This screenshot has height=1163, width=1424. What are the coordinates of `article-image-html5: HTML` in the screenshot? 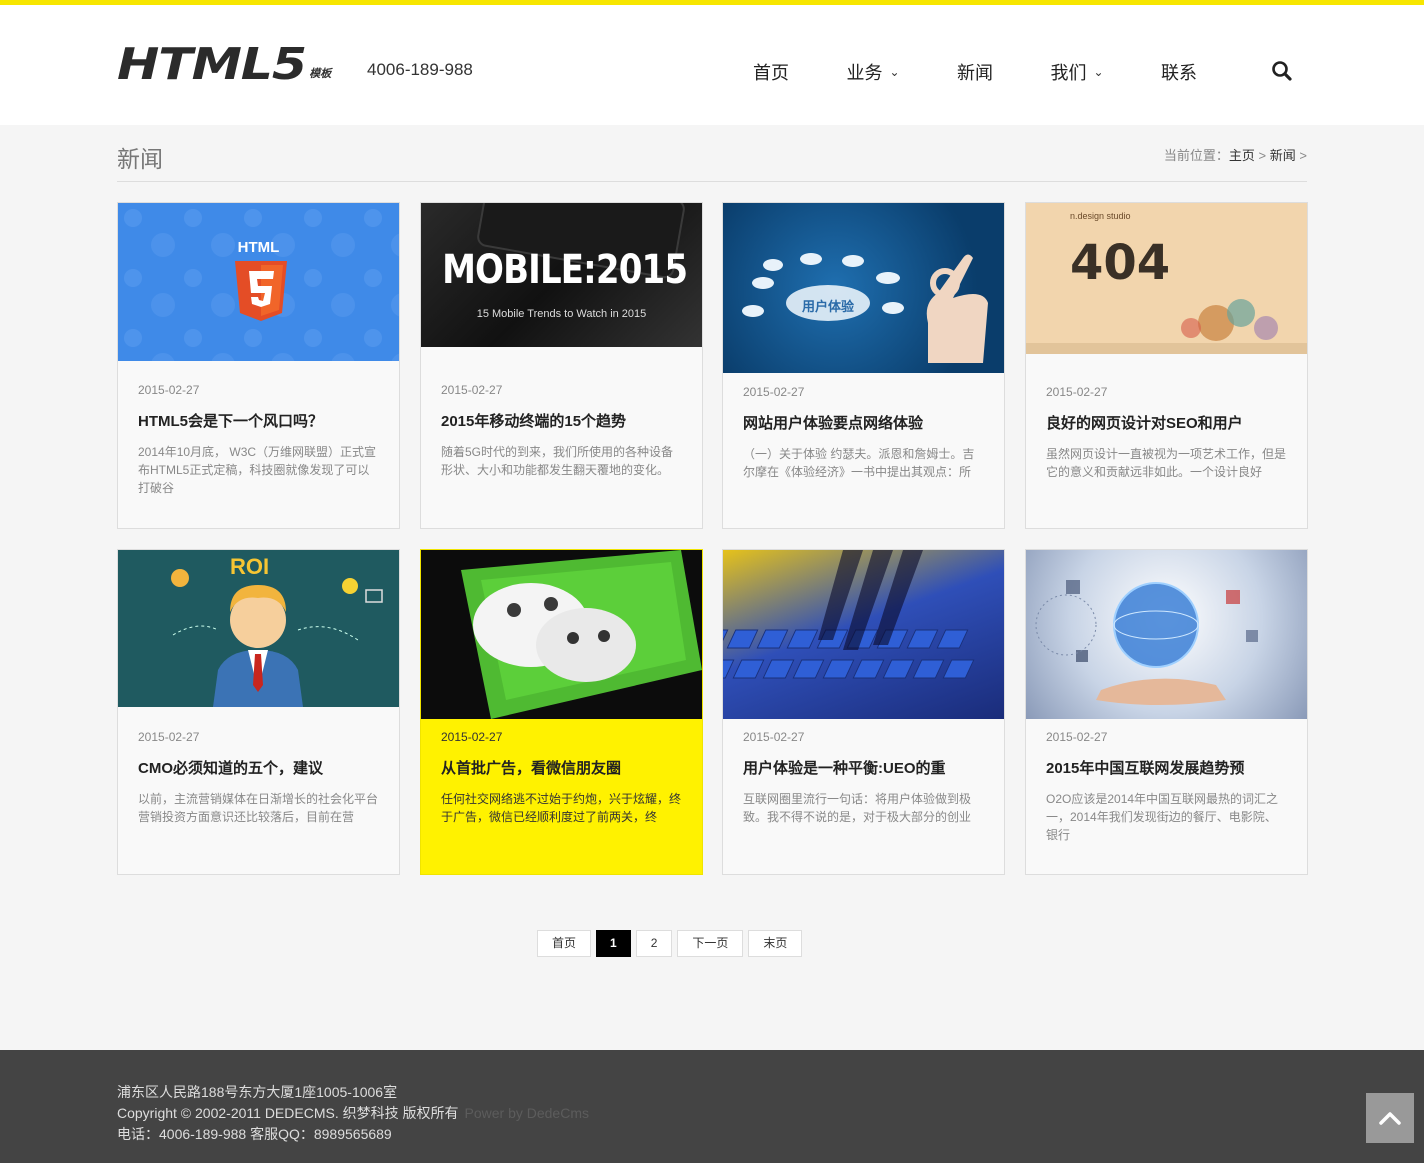 It's located at (258, 282).